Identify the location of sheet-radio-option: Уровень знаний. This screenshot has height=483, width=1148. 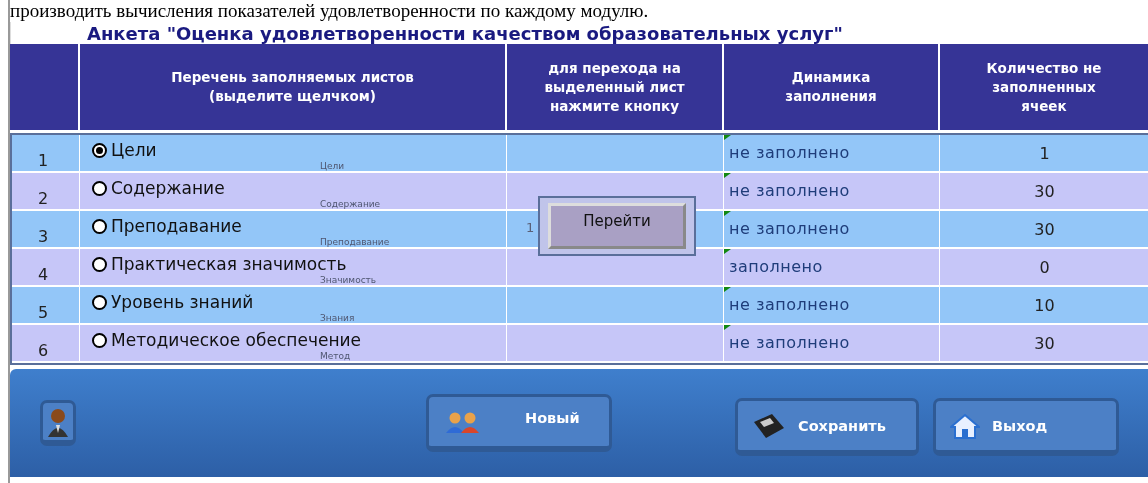
(173, 302).